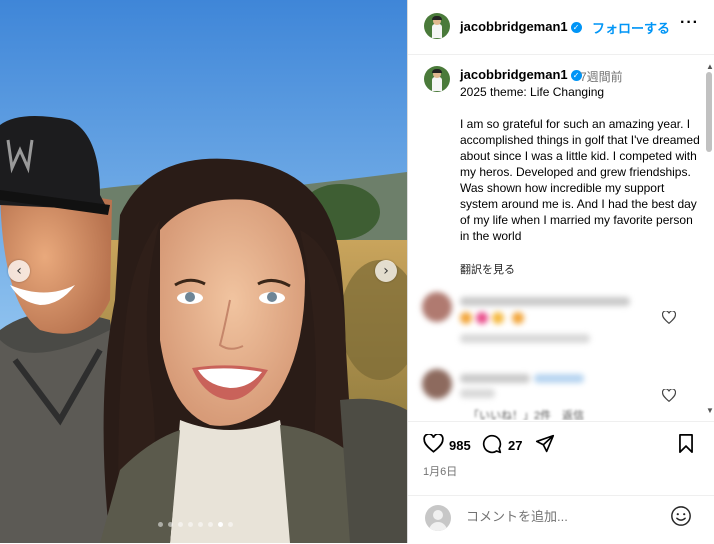  What do you see at coordinates (19, 271) in the screenshot?
I see `chevron-left-icon: ‹` at bounding box center [19, 271].